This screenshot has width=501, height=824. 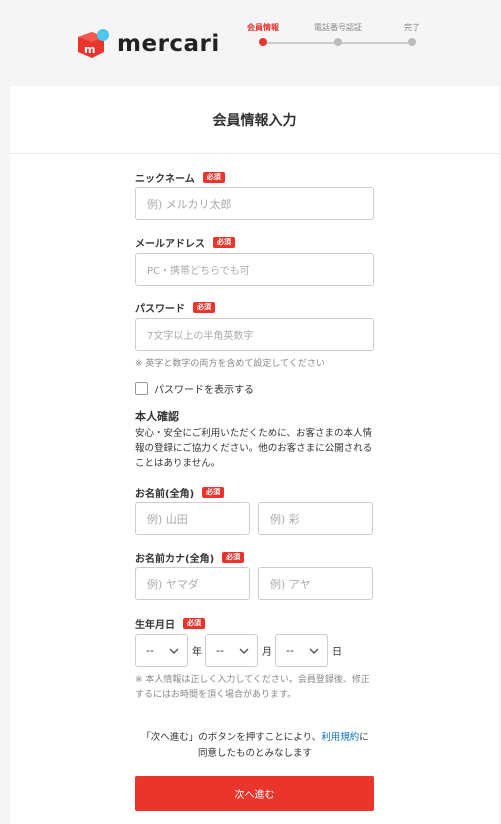 I want to click on last-name-kana-placeholder: 例) ヤマダ, so click(x=173, y=584).